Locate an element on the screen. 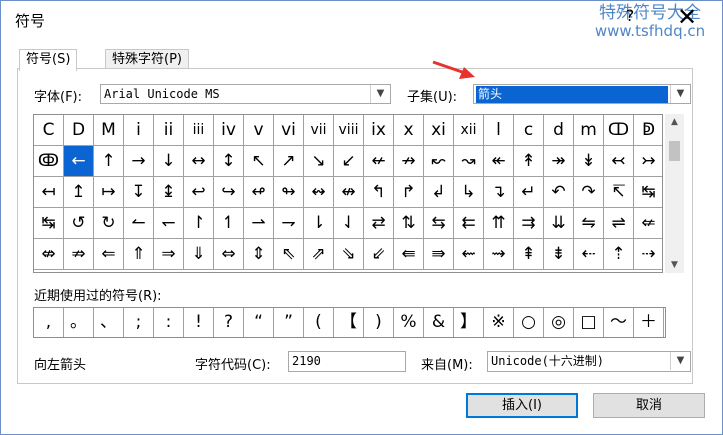 This screenshot has height=435, width=723. symbol-cell: ⇘ is located at coordinates (349, 254).